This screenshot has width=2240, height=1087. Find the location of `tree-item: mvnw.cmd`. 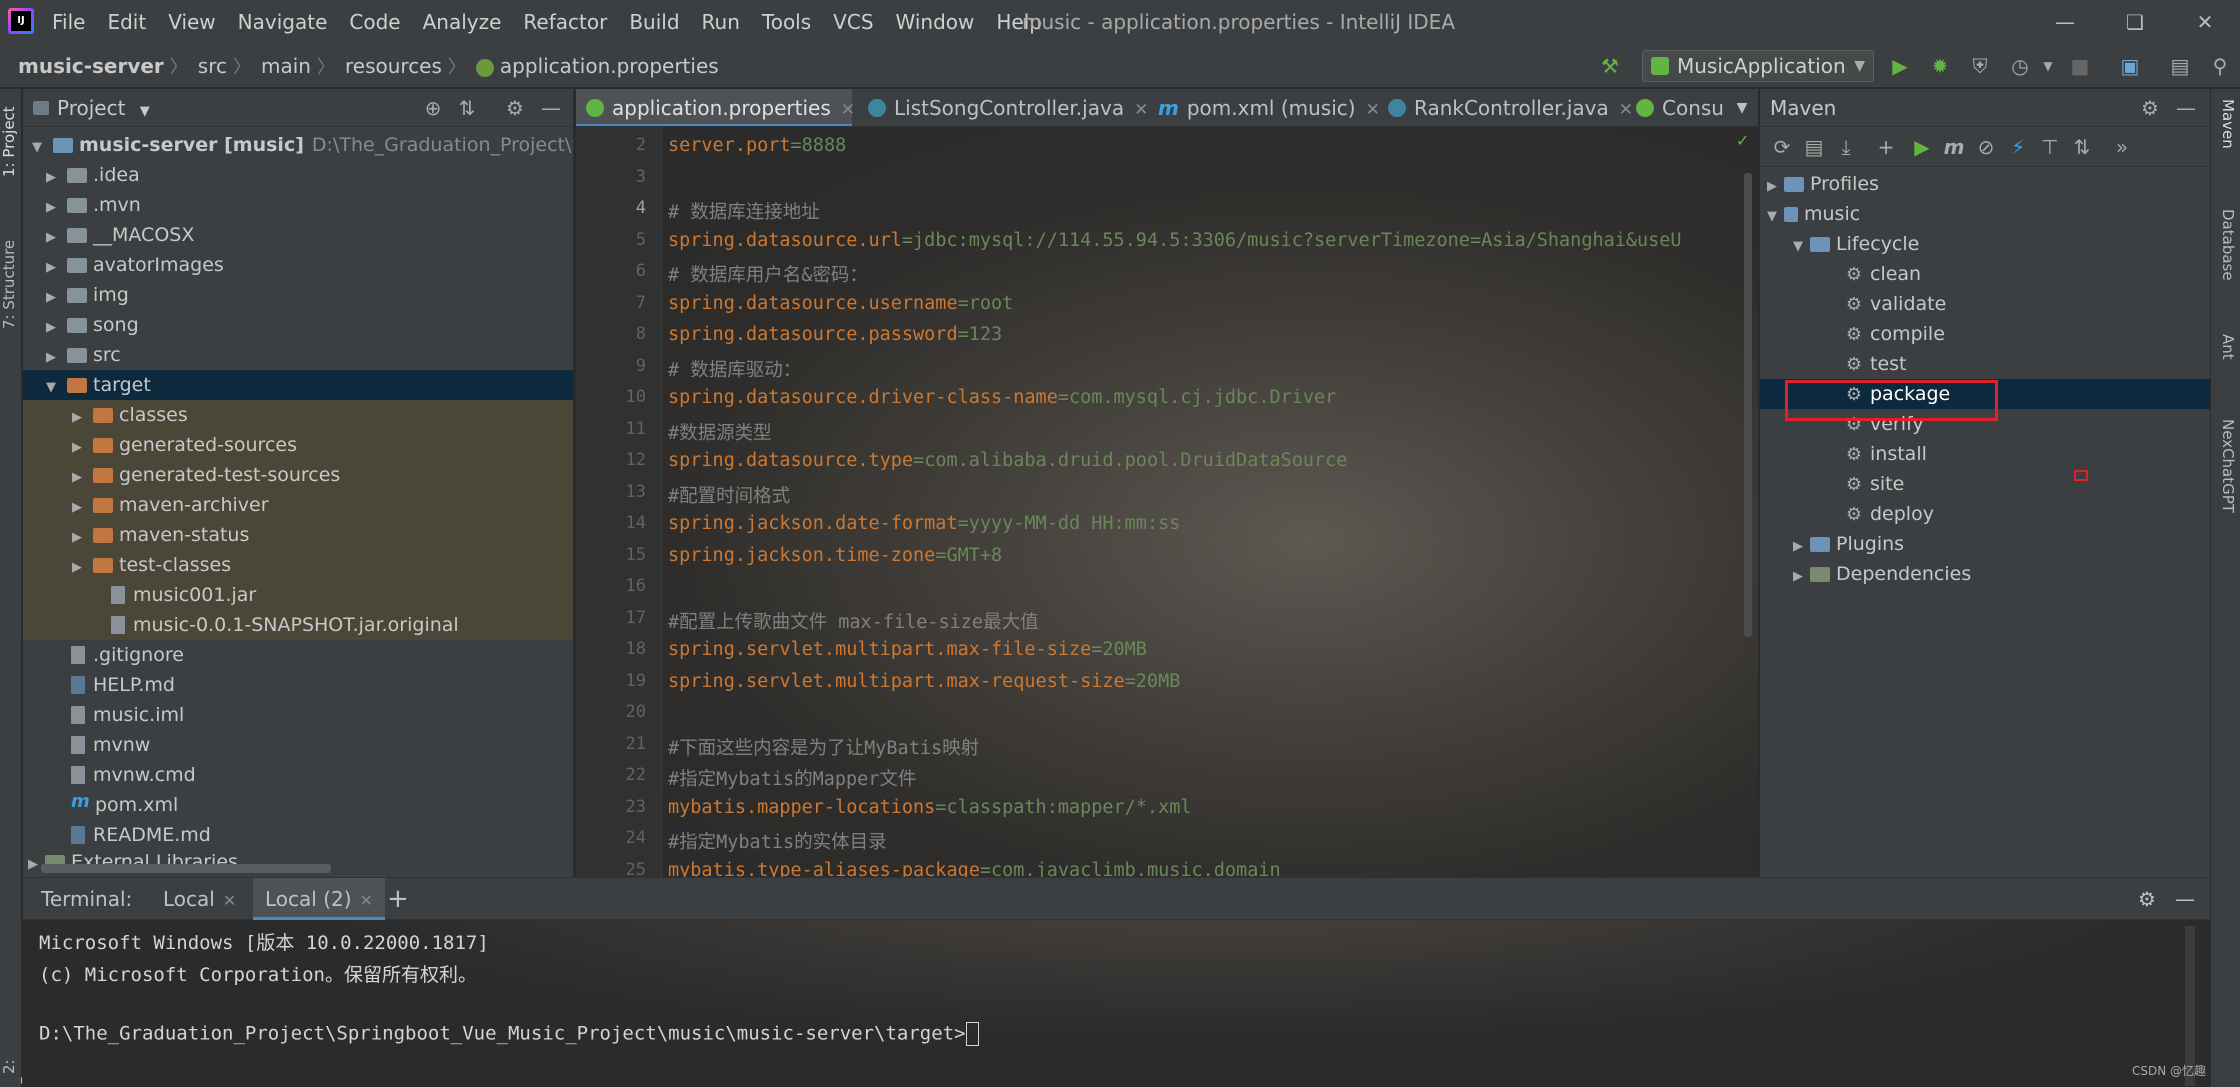

tree-item: mvnw.cmd is located at coordinates (298, 775).